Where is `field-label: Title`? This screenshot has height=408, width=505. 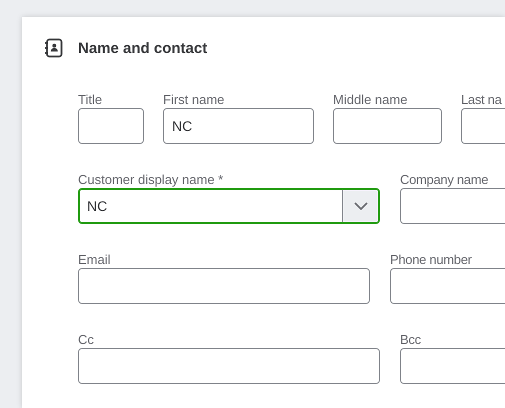
field-label: Title is located at coordinates (91, 99).